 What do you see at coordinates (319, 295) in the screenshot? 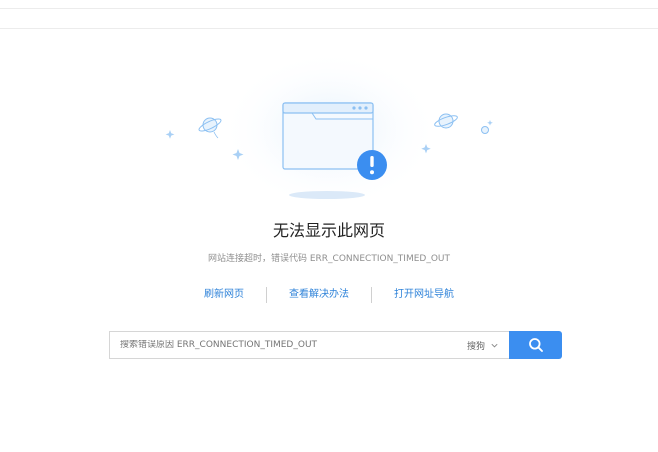
I see `view-solutions-link: 查看解决办法` at bounding box center [319, 295].